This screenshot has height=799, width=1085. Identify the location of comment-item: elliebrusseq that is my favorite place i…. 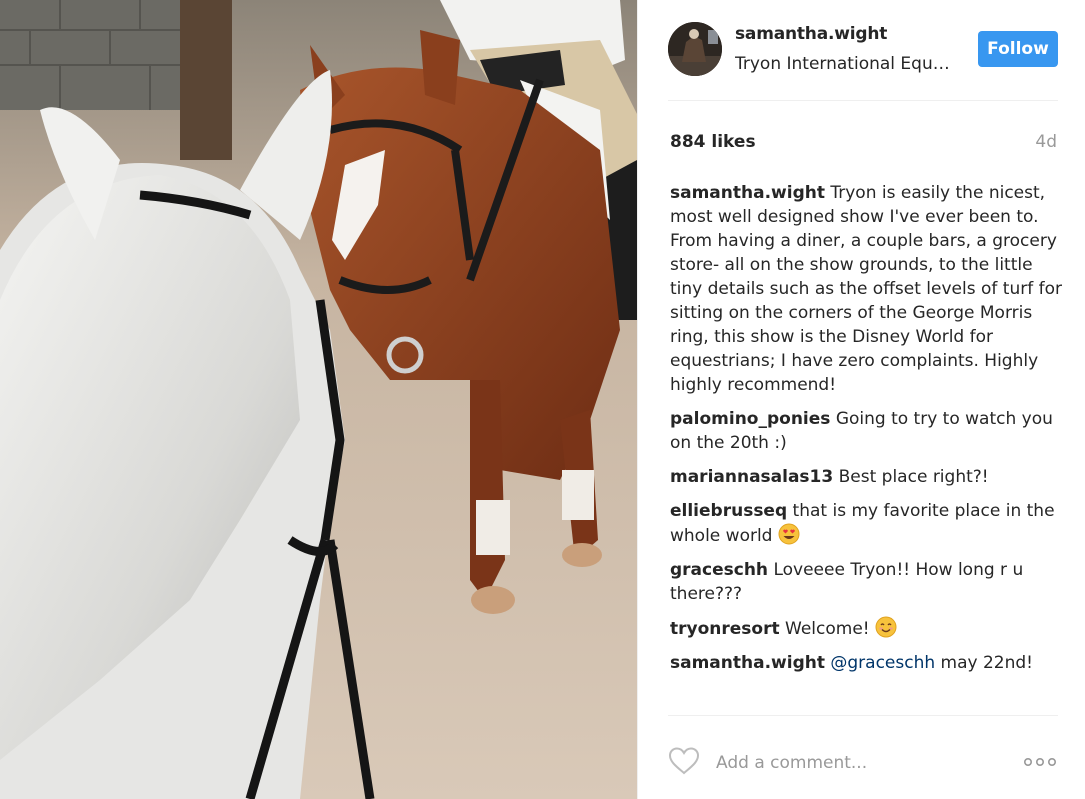
(870, 523).